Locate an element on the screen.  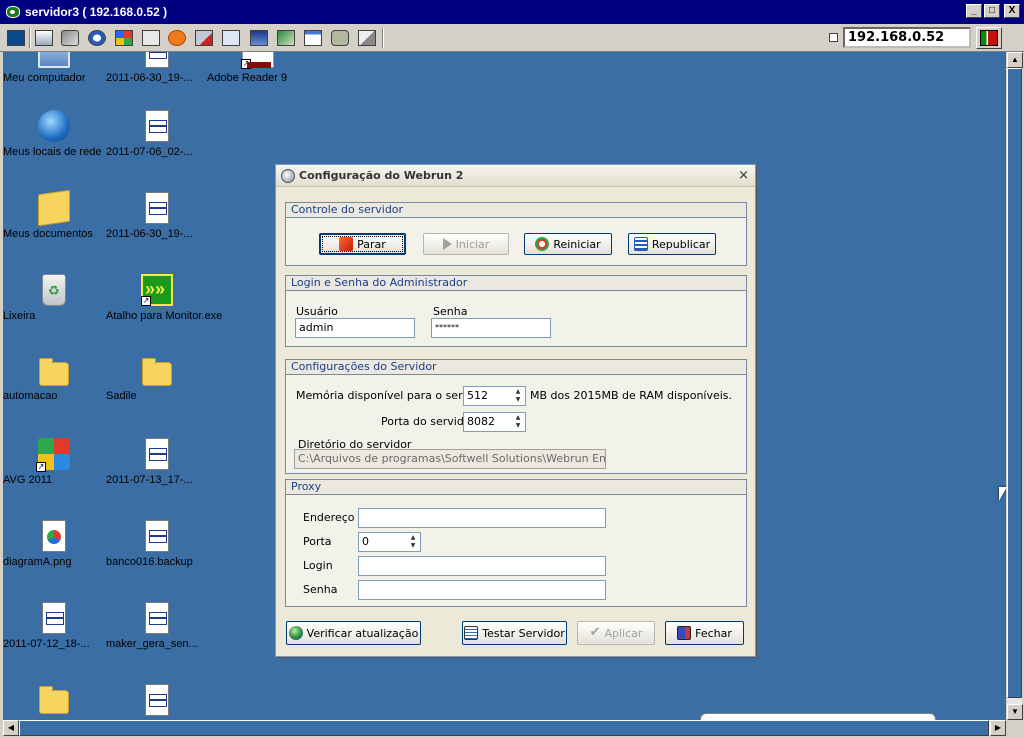
button-label: Parar is located at coordinates (371, 244).